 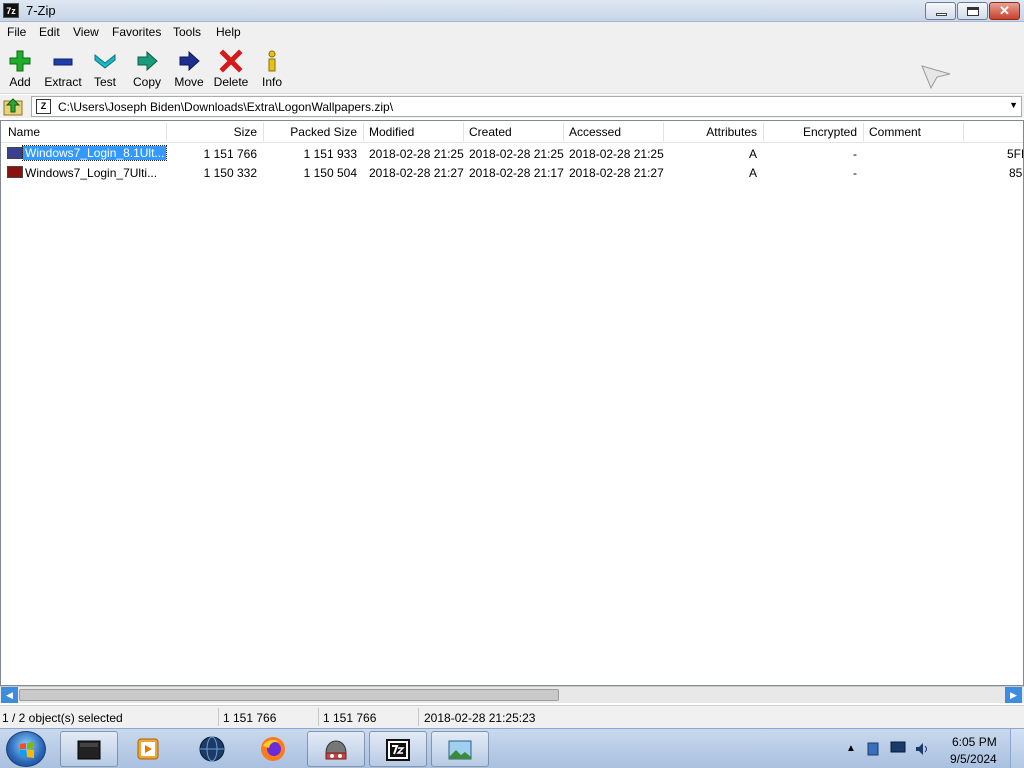 What do you see at coordinates (616, 173) in the screenshot?
I see `file-accessed: 2018-02-28 21:27` at bounding box center [616, 173].